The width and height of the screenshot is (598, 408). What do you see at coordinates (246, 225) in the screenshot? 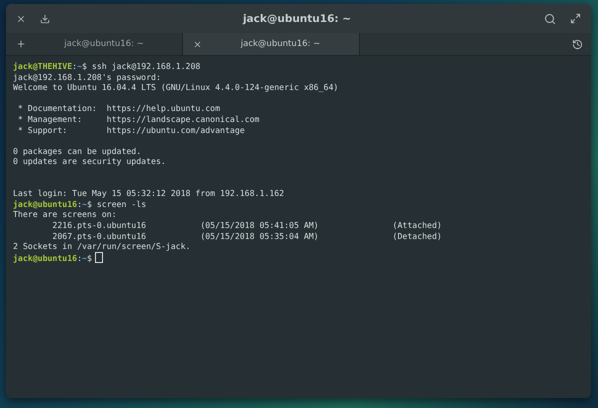
I see `output-line: 2216.pts-0.ubuntu16 (05/15/2018 05:41:05 AM) (Attached)` at bounding box center [246, 225].